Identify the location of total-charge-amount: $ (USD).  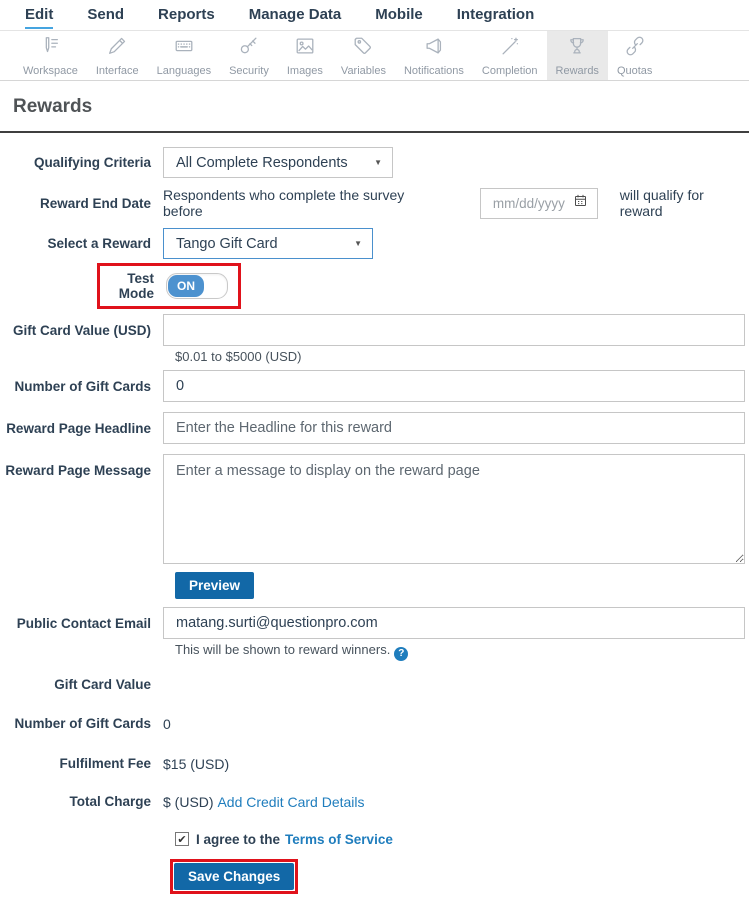
(188, 801).